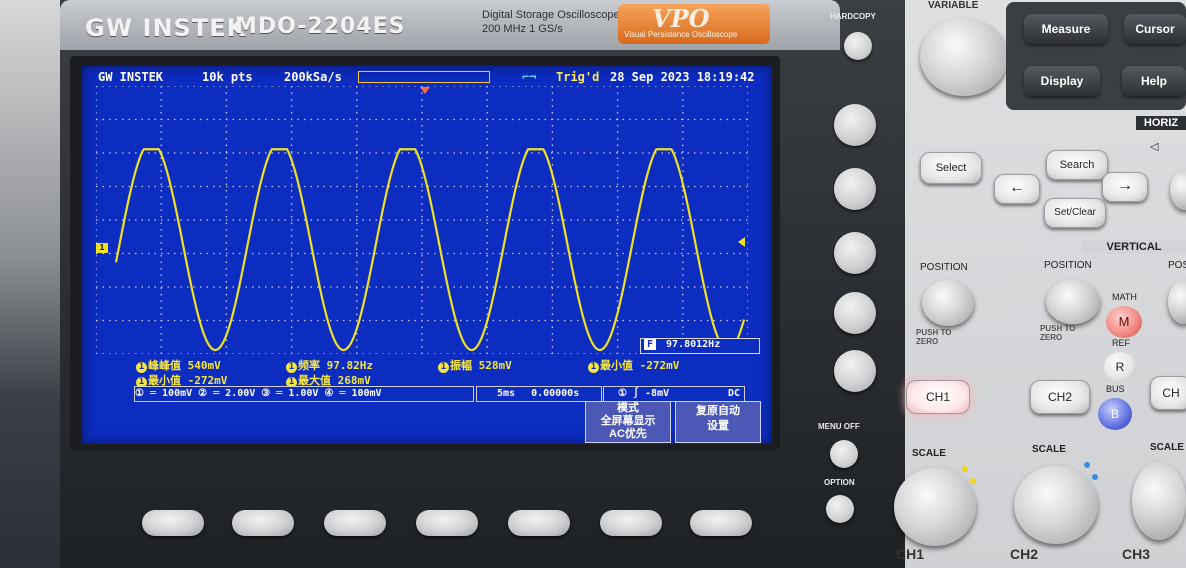 The image size is (1186, 568). Describe the element at coordinates (929, 453) in the screenshot. I see `ch1-scale-label: SCALE` at that location.